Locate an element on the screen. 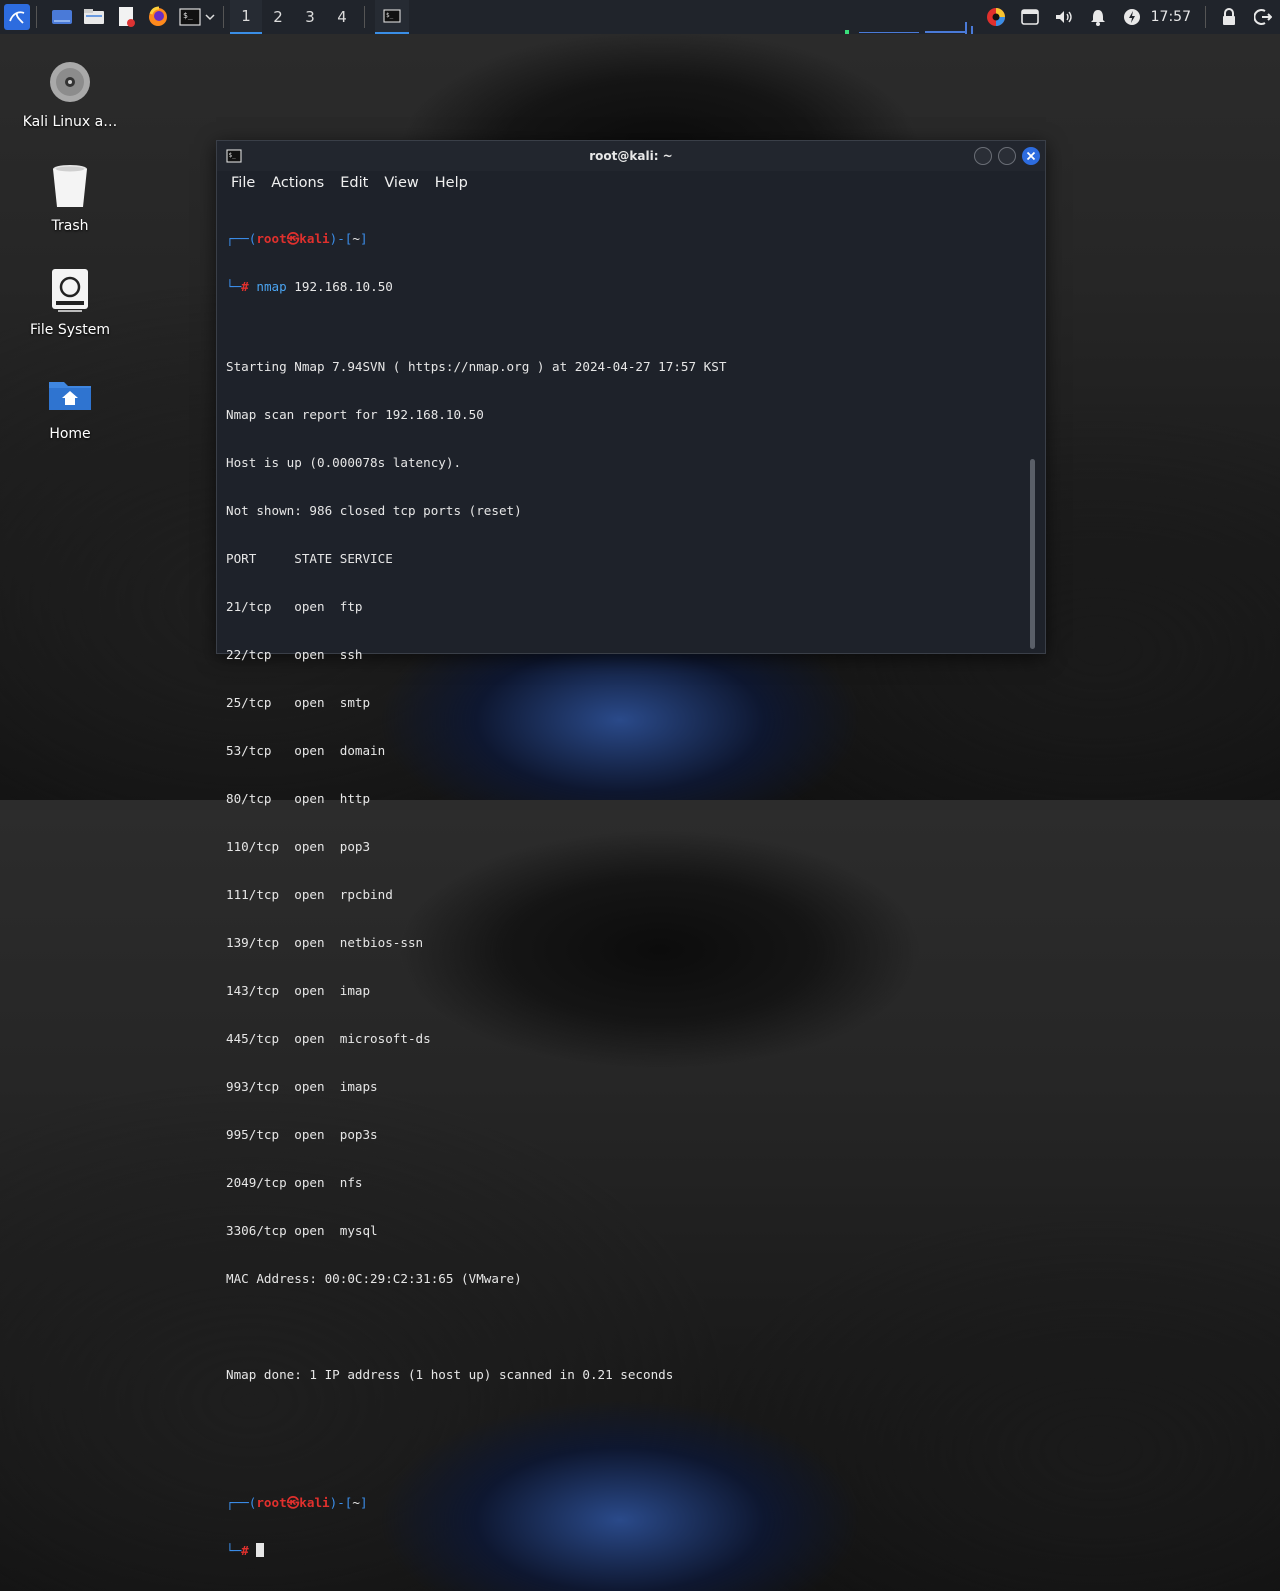  menu-view: View is located at coordinates (401, 183).